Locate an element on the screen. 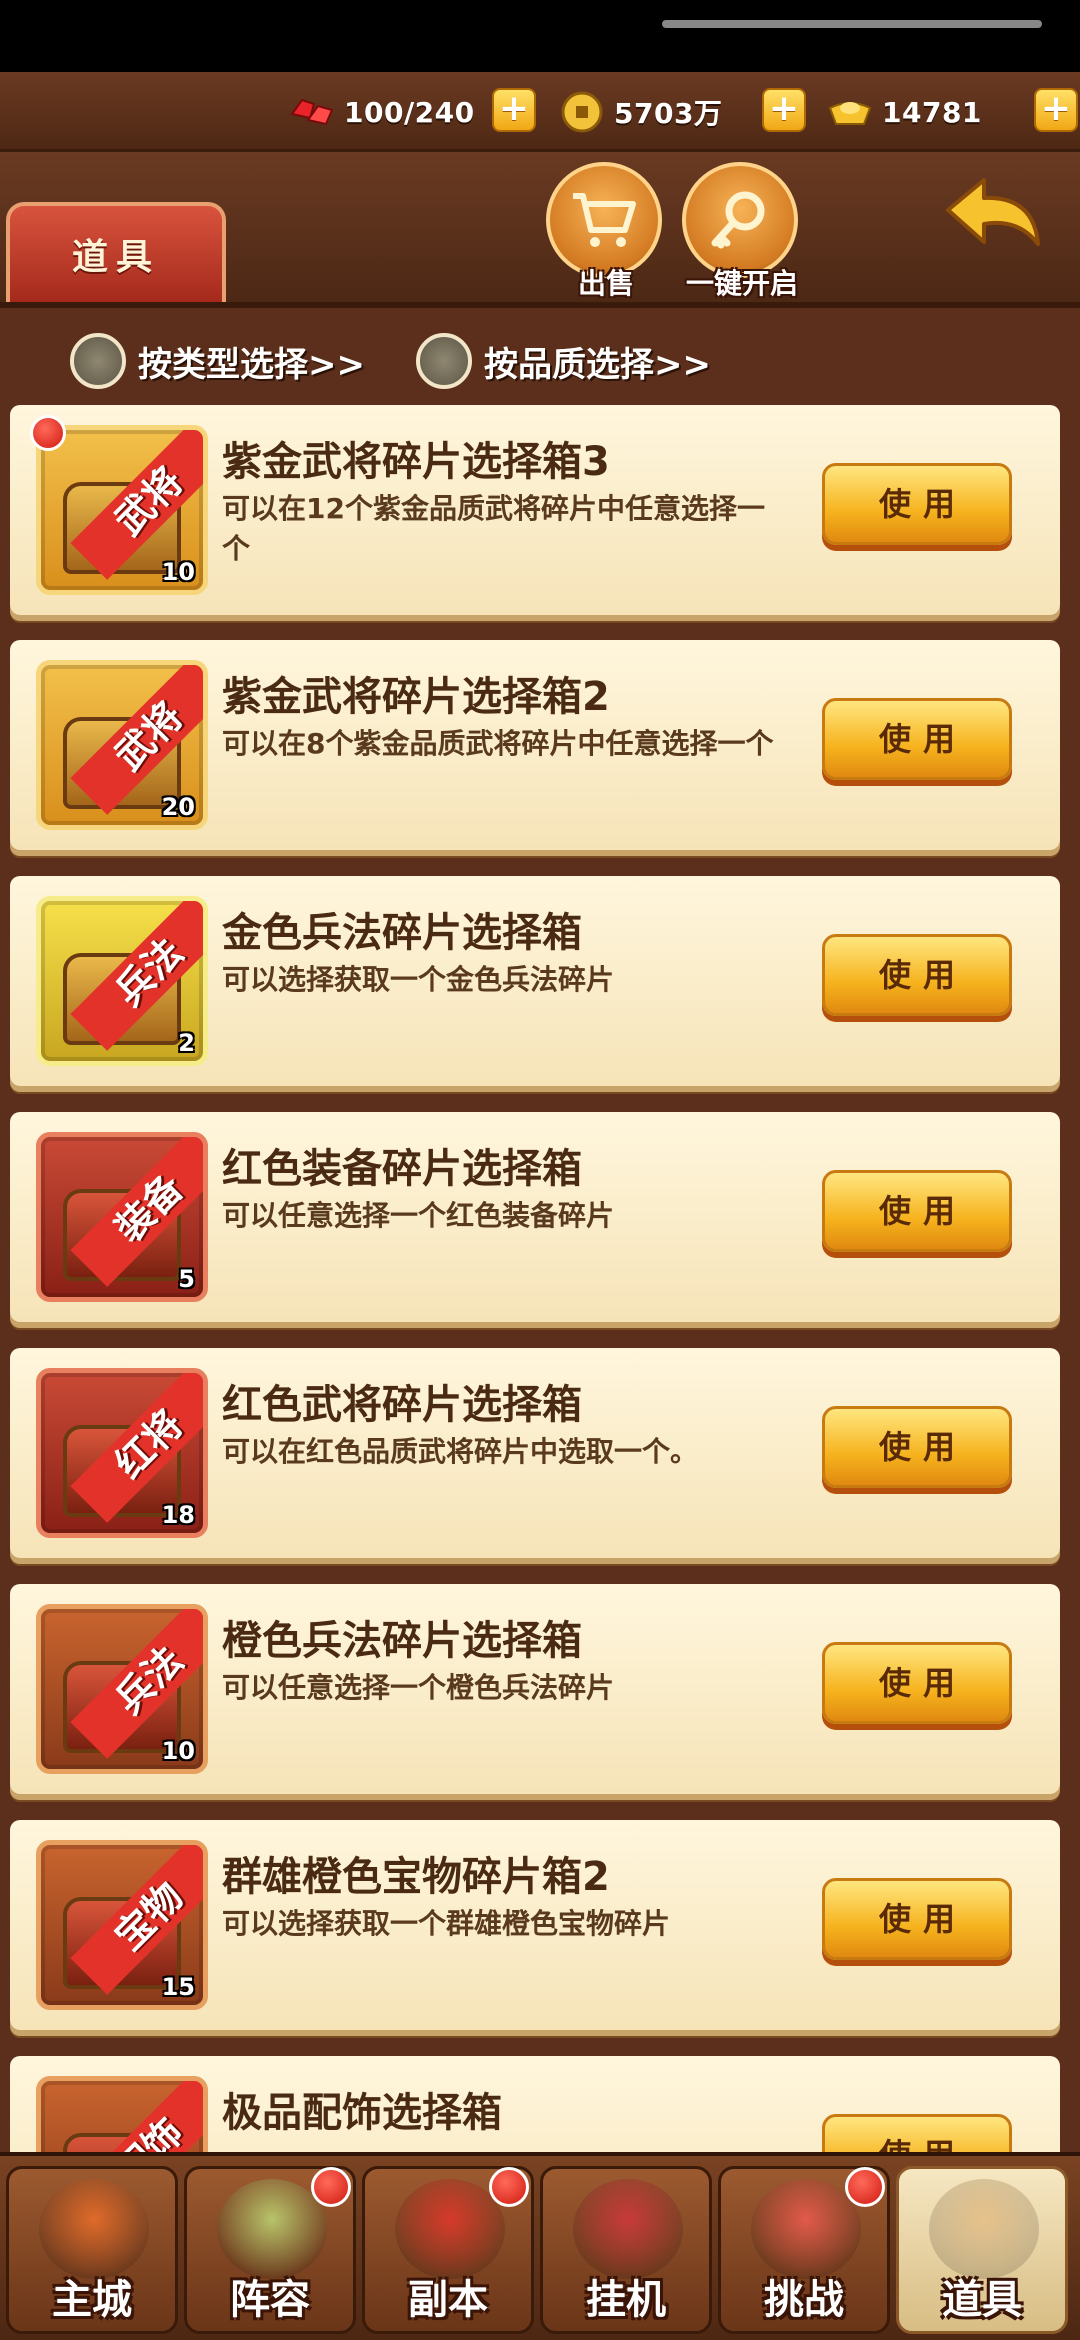  back-arrow-icon is located at coordinates (993, 212).